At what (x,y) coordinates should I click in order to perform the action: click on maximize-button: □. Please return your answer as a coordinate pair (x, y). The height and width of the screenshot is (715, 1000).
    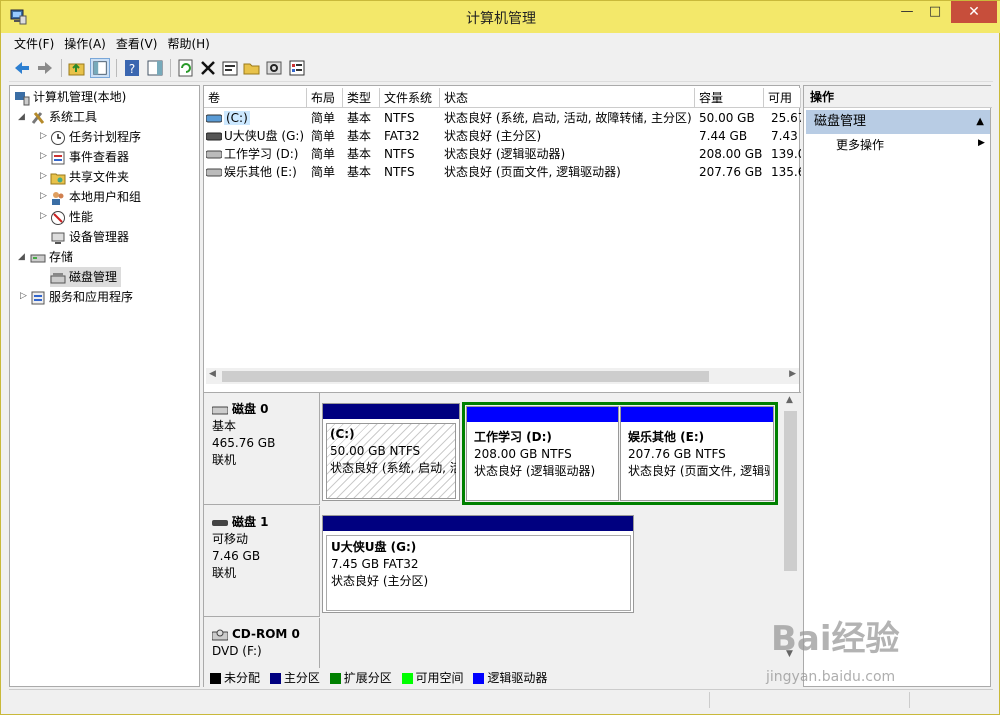
    Looking at the image, I should click on (935, 12).